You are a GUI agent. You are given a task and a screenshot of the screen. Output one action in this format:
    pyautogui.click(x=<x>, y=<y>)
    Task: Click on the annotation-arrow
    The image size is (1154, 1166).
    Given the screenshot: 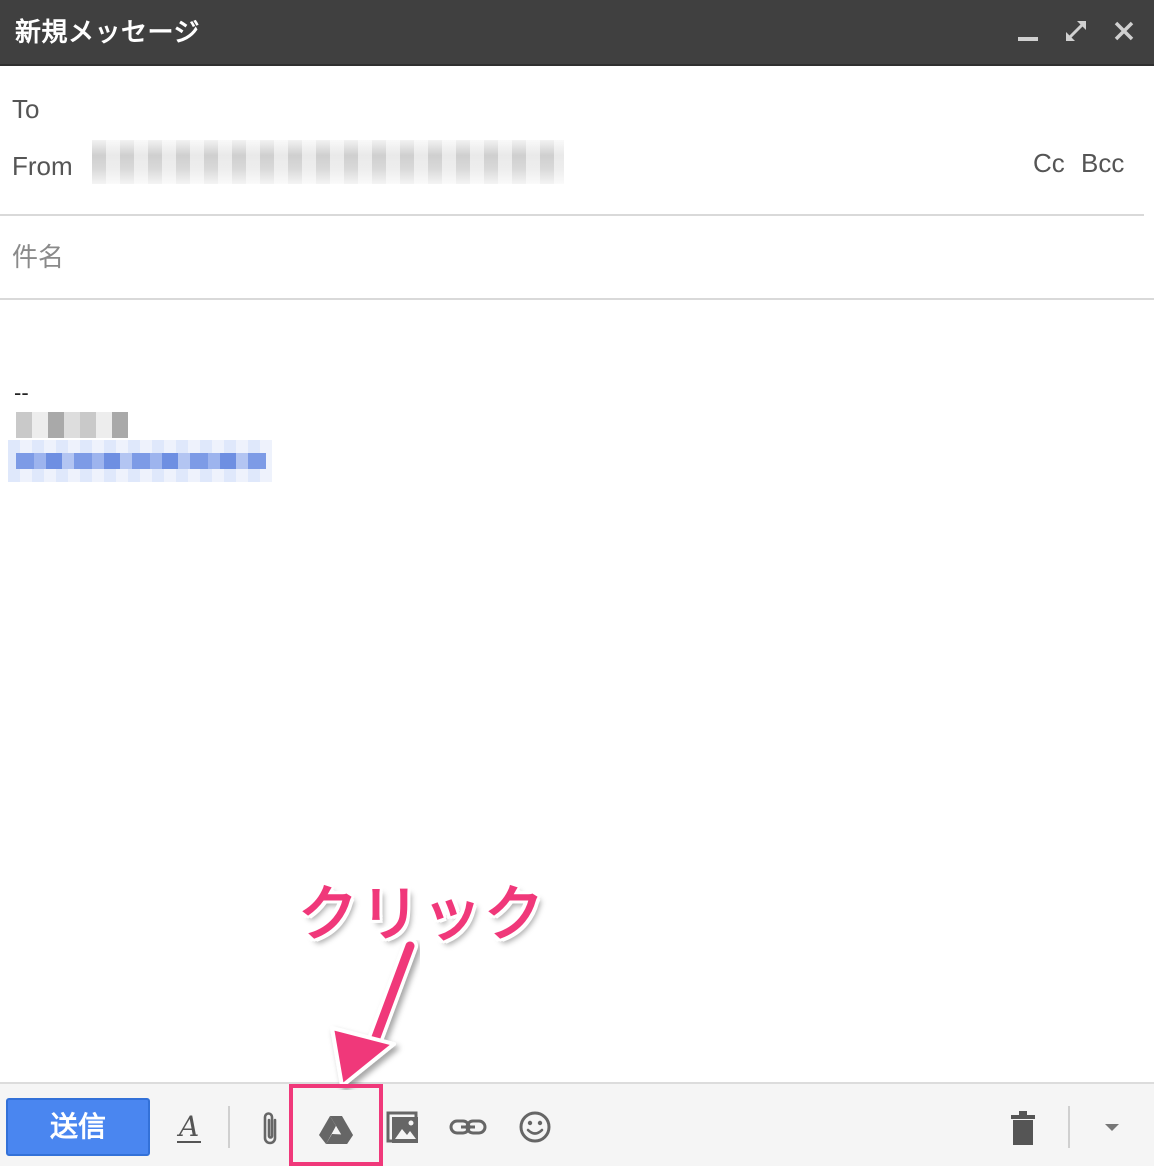 What is the action you would take?
    pyautogui.click(x=374, y=1014)
    